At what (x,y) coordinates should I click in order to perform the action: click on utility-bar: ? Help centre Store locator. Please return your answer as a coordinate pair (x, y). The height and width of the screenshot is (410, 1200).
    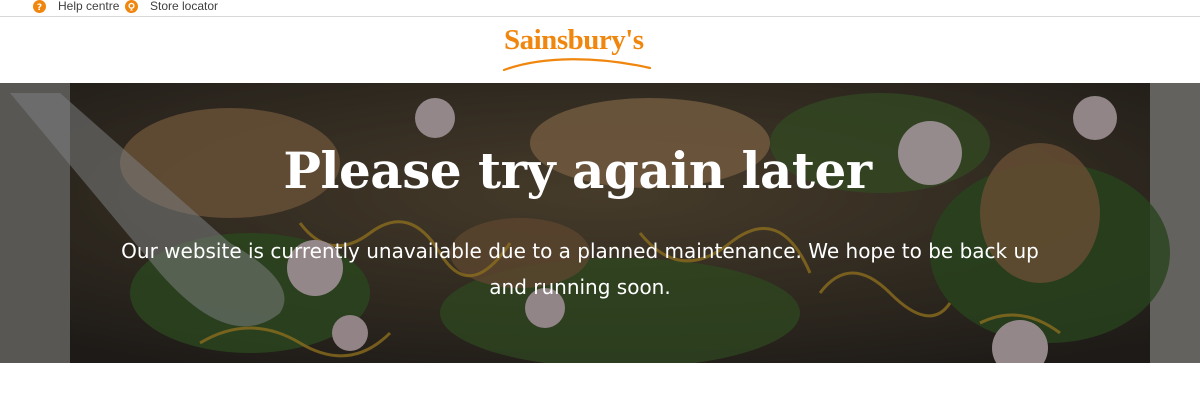
    Looking at the image, I should click on (600, 8).